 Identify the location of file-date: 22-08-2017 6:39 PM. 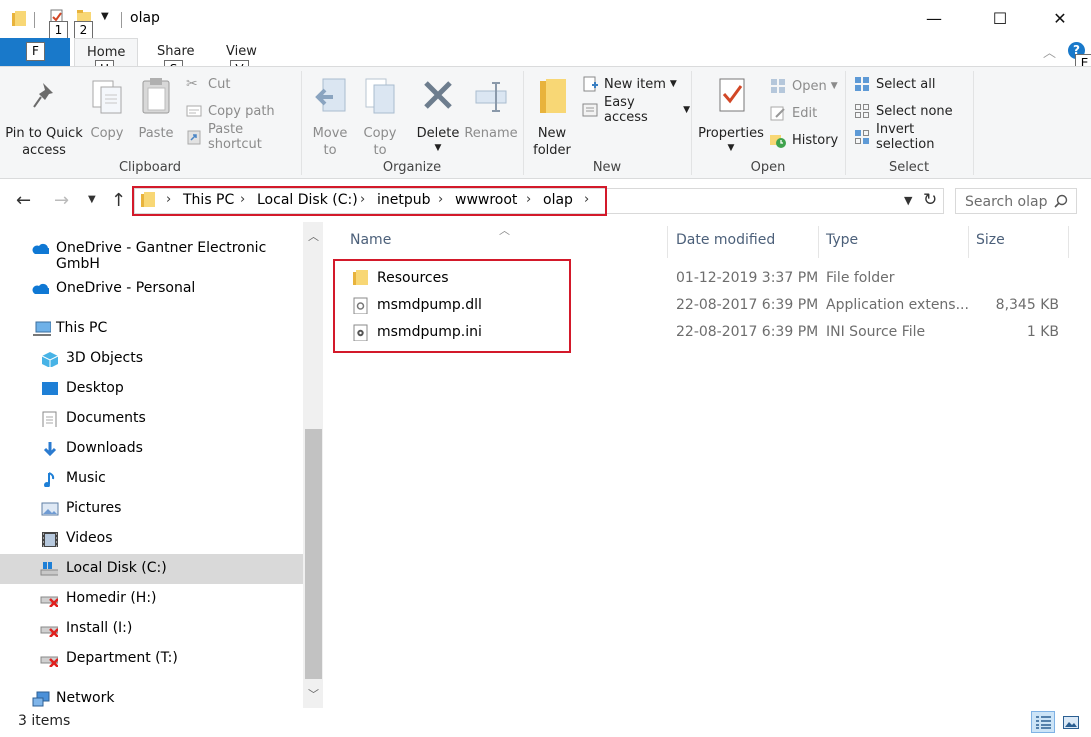
(747, 332).